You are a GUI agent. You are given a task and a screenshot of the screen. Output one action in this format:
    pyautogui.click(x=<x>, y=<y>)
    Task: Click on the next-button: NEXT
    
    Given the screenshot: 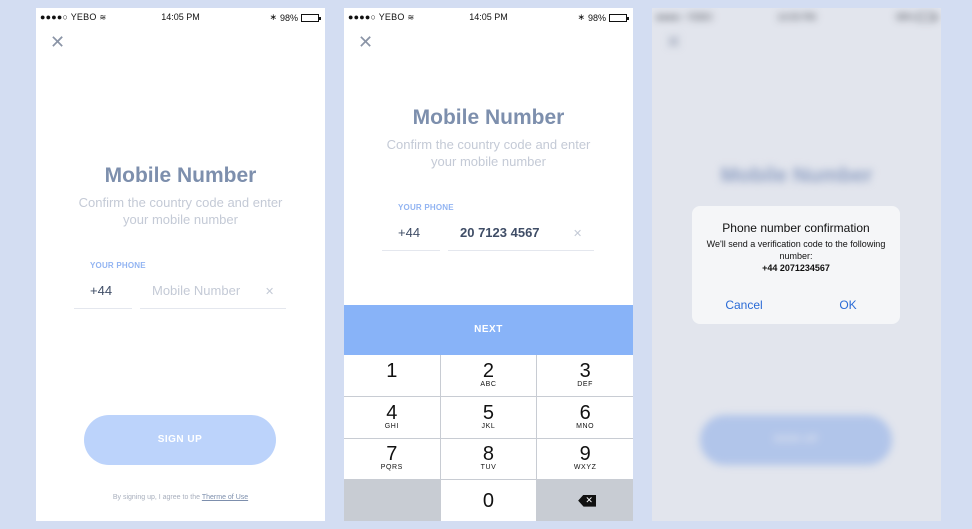 What is the action you would take?
    pyautogui.click(x=488, y=330)
    